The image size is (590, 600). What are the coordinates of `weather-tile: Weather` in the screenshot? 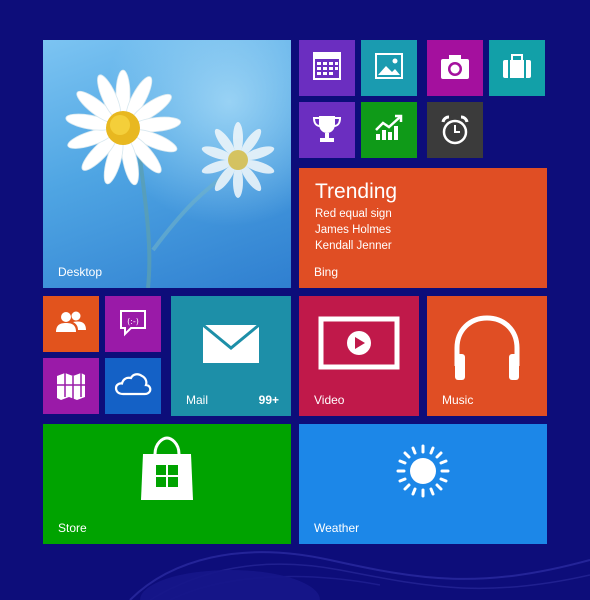 It's located at (423, 484).